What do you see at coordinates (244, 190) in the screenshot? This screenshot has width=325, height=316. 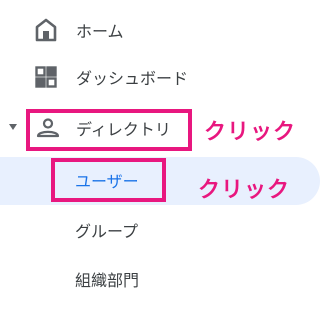 I see `users-callout: クリック` at bounding box center [244, 190].